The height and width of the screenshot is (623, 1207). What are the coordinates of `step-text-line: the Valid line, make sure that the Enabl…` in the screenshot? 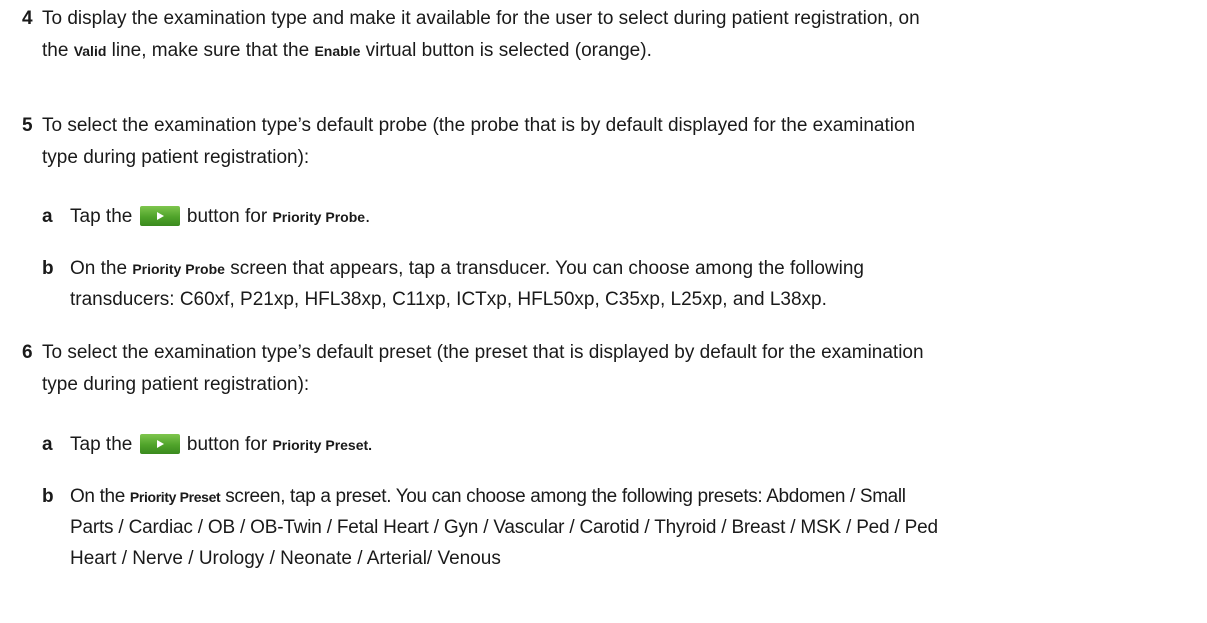 It's located at (347, 50).